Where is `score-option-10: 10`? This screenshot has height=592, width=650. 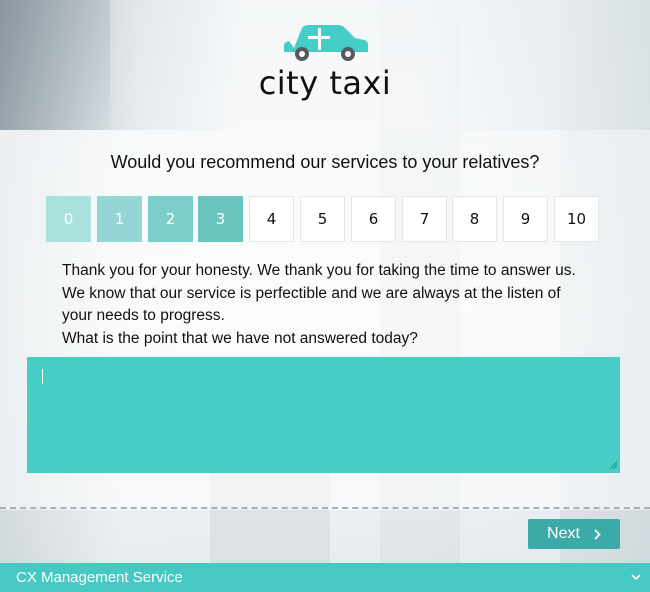 score-option-10: 10 is located at coordinates (576, 219).